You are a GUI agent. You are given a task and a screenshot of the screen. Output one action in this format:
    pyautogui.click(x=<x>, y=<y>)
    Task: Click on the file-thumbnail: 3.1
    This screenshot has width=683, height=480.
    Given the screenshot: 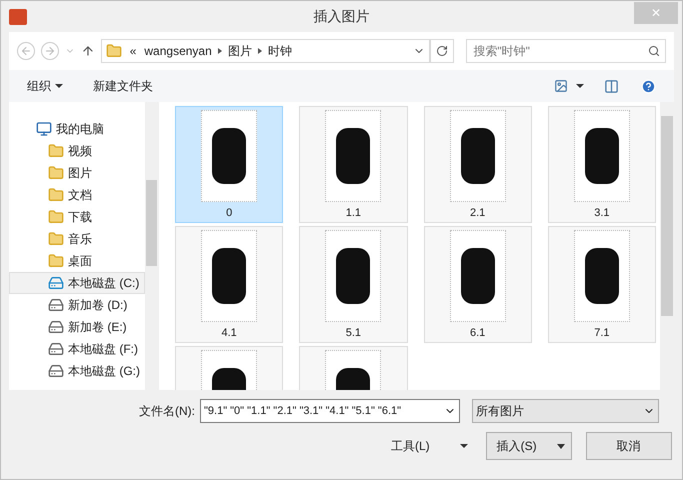 What is the action you would take?
    pyautogui.click(x=602, y=164)
    